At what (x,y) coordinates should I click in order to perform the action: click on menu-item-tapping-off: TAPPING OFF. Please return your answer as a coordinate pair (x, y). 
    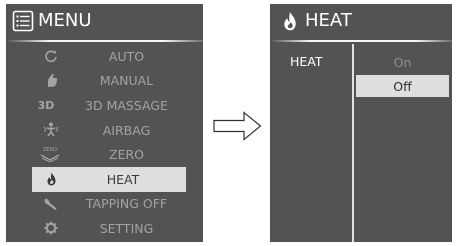
    Looking at the image, I should click on (104, 204).